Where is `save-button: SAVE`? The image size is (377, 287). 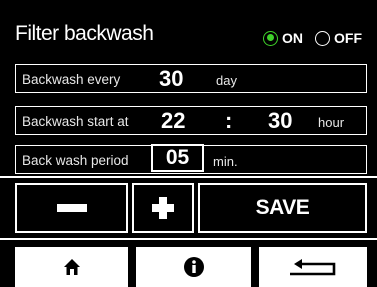
save-button: SAVE is located at coordinates (282, 208).